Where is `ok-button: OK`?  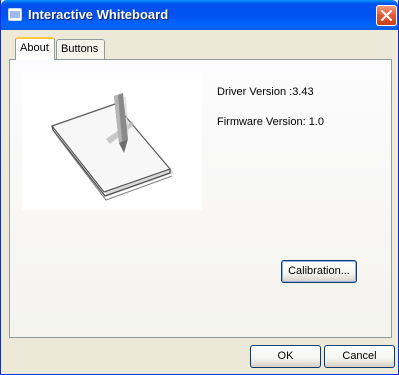
ok-button: OK is located at coordinates (285, 356).